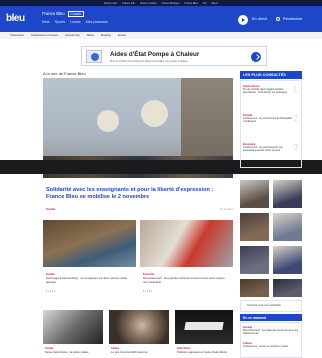  Describe the element at coordinates (205, 352) in the screenshot. I see `card-headline: Policiers agressés en Seine-Saint-Denis` at that location.